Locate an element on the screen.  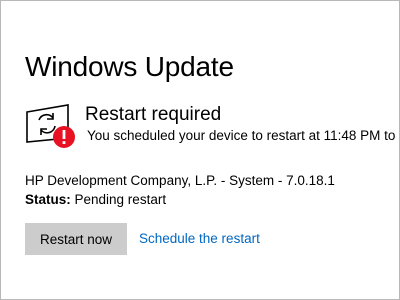
schedule-restart-link: Schedule the restart is located at coordinates (199, 238).